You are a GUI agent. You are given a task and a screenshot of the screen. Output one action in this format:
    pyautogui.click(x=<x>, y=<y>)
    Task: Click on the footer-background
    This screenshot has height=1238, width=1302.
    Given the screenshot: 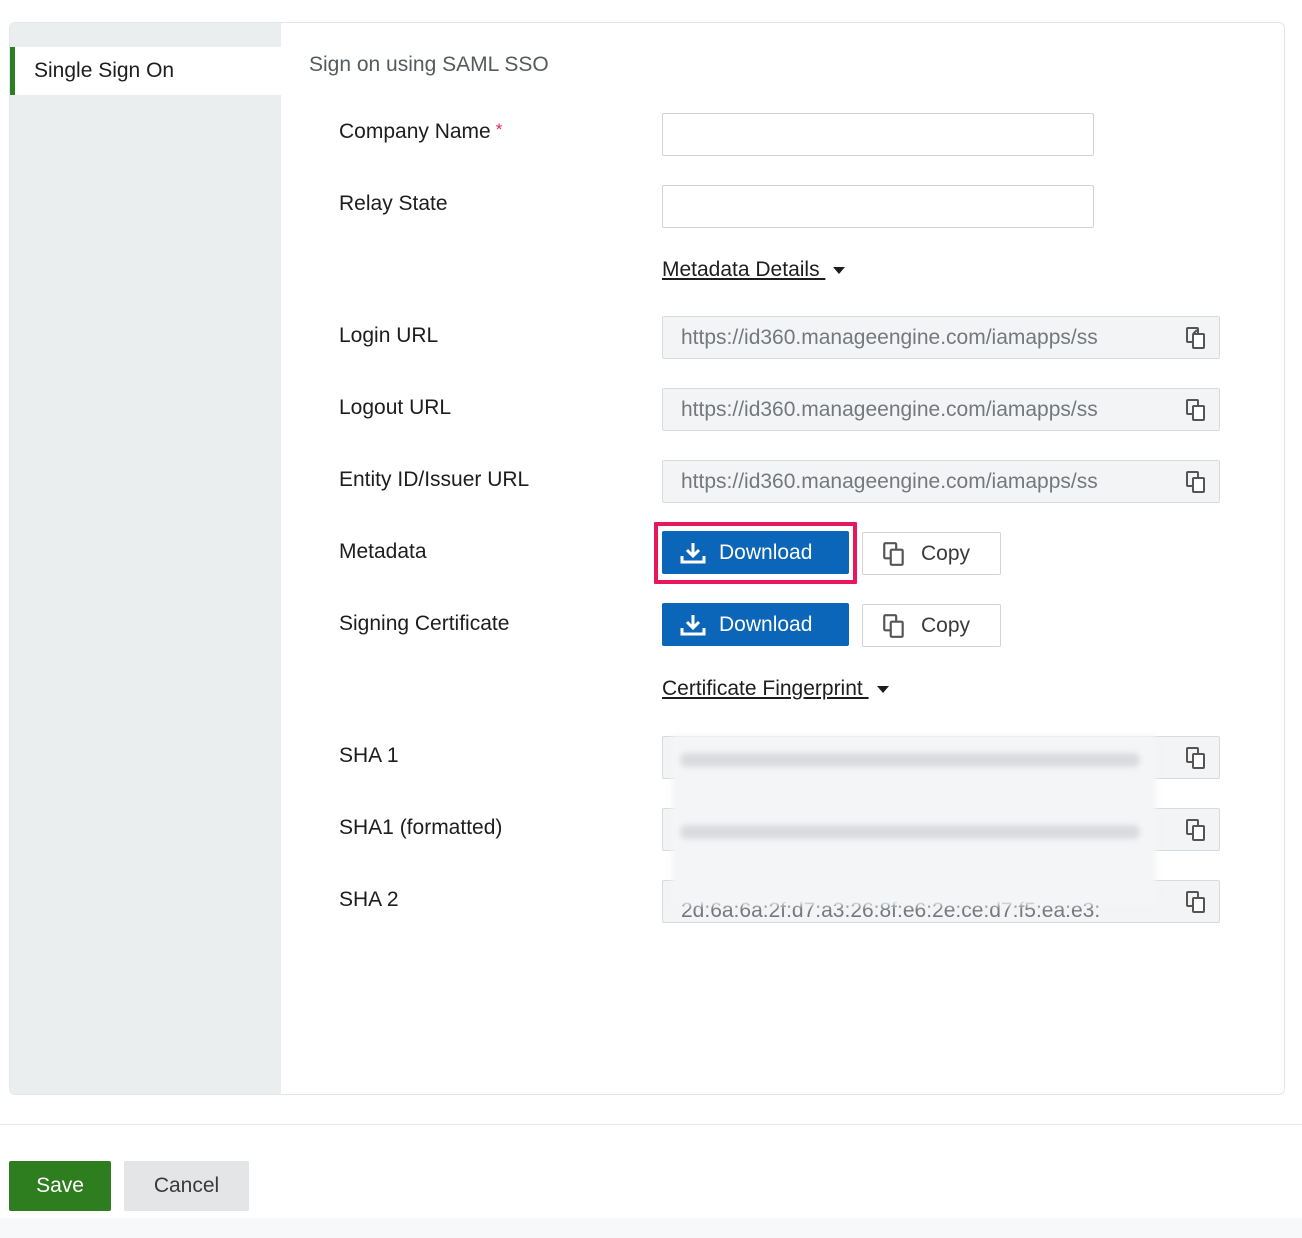 What is the action you would take?
    pyautogui.click(x=651, y=1228)
    